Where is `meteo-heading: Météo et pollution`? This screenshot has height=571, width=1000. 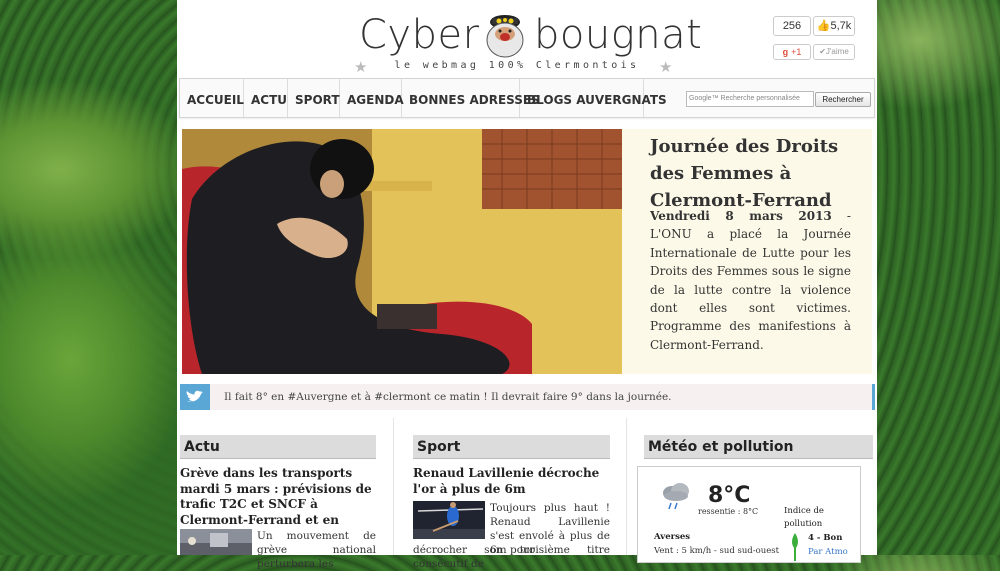
meteo-heading: Météo et pollution is located at coordinates (758, 447).